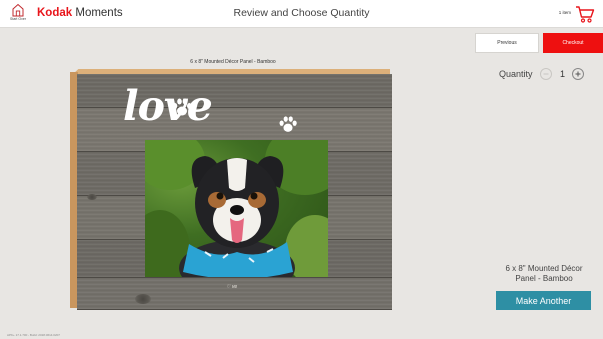  Describe the element at coordinates (544, 273) in the screenshot. I see `product-name: 6 x 8" Mounted Décor Panel - Bamboo` at that location.